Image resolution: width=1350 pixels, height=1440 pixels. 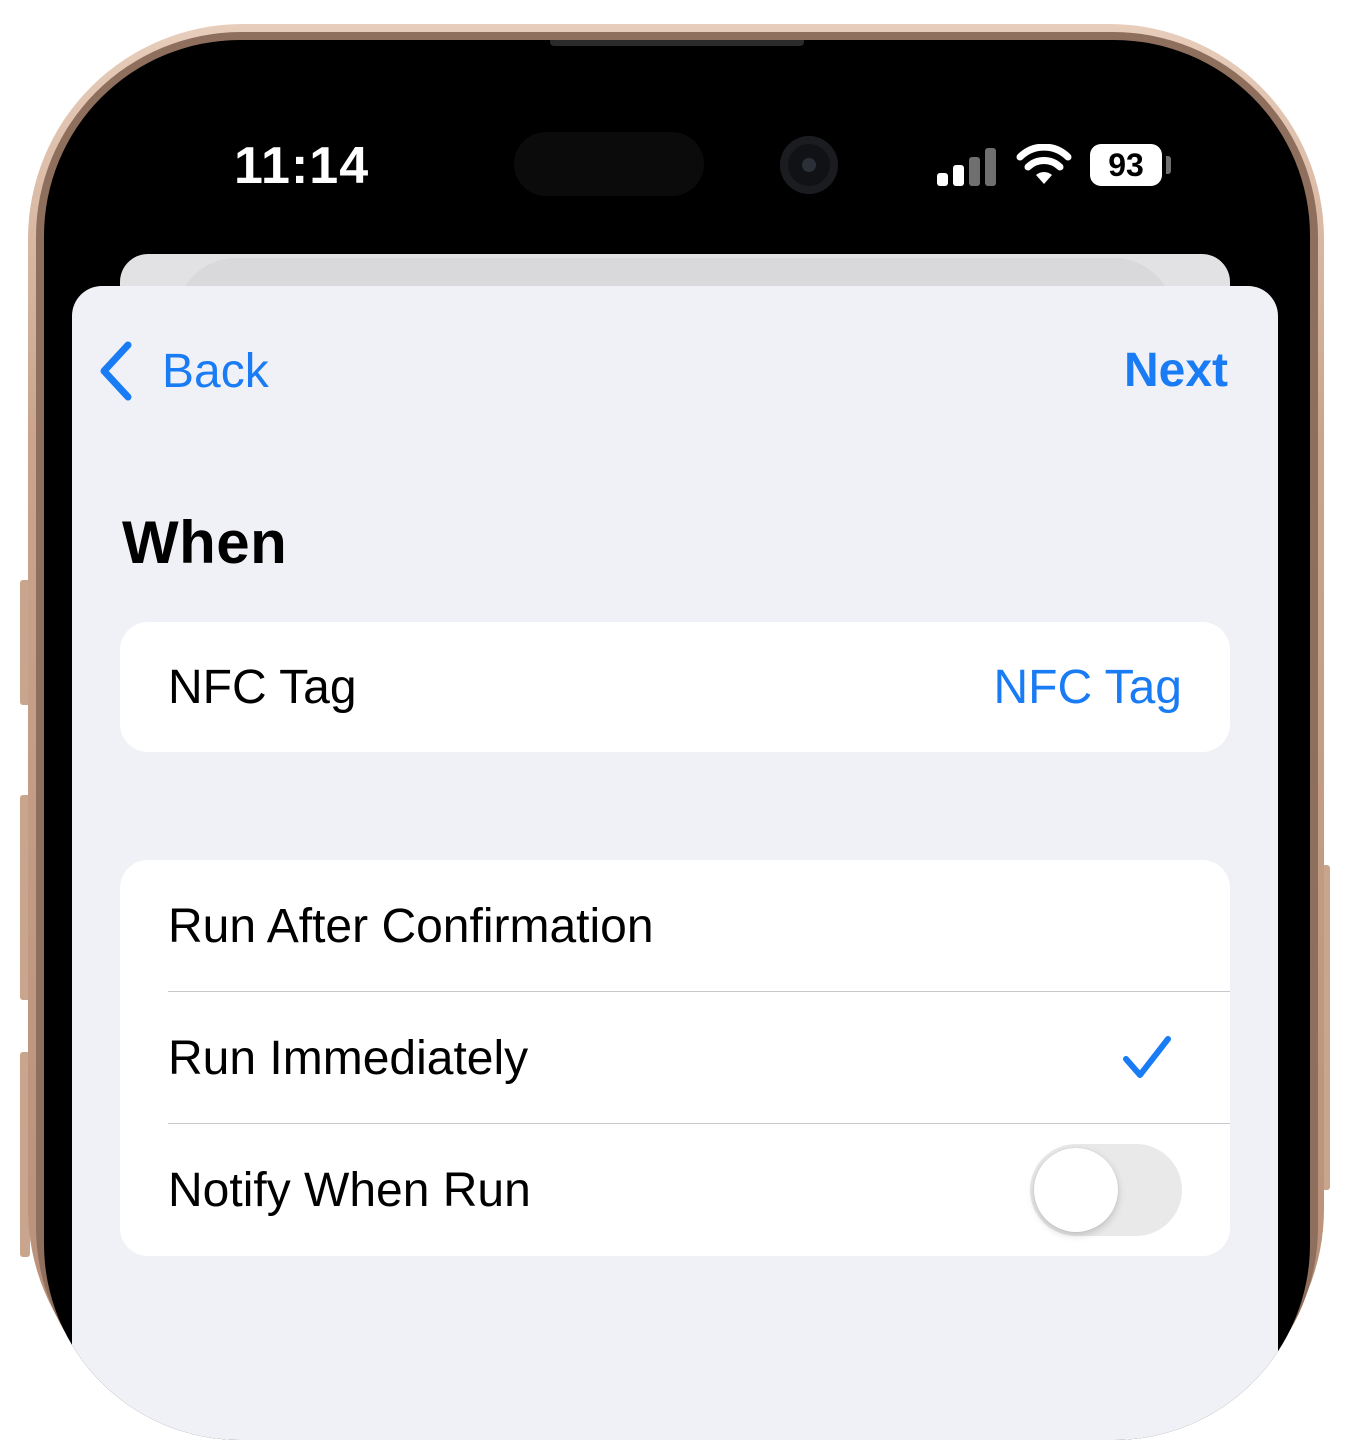 What do you see at coordinates (677, 43) in the screenshot?
I see `speaker-grille` at bounding box center [677, 43].